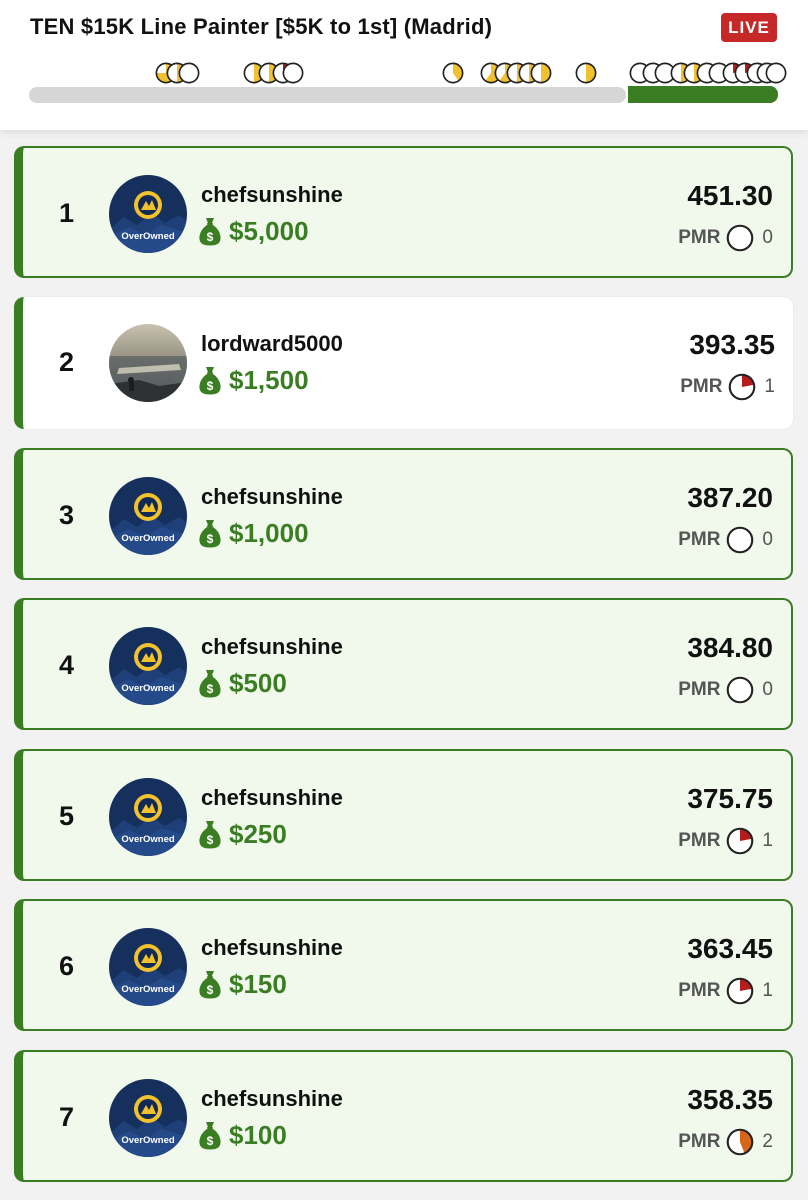 This screenshot has height=1200, width=808. What do you see at coordinates (243, 1135) in the screenshot?
I see `entry-prize: $ $100` at bounding box center [243, 1135].